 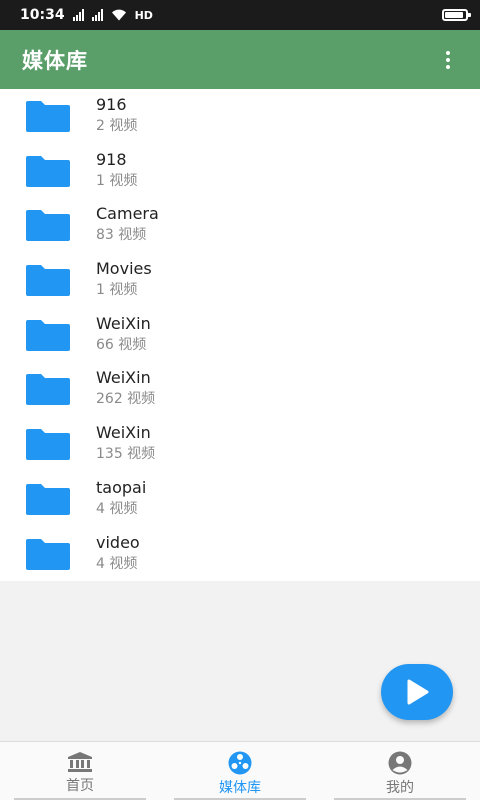 I want to click on wifi-icon, so click(x=118, y=15).